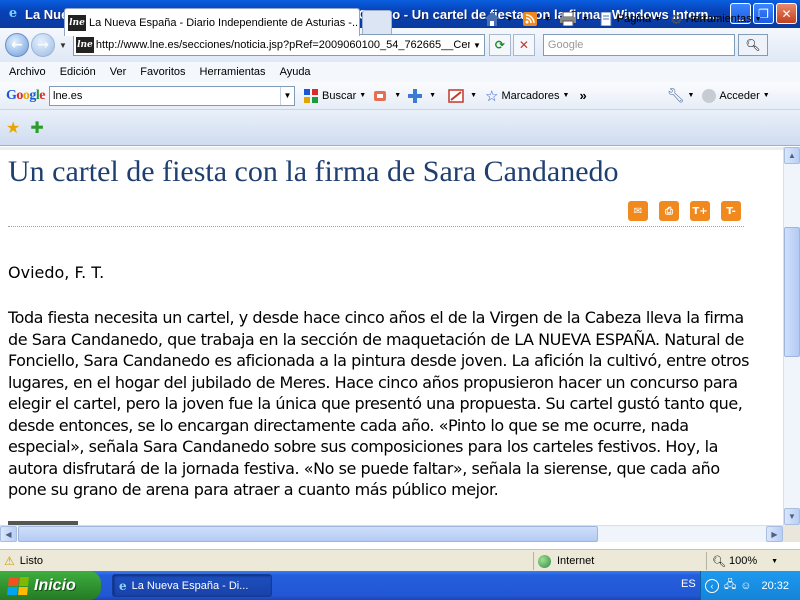 Image resolution: width=800 pixels, height=600 pixels. Describe the element at coordinates (675, 95) in the screenshot. I see `wrench-icon: 🔧︎` at that location.